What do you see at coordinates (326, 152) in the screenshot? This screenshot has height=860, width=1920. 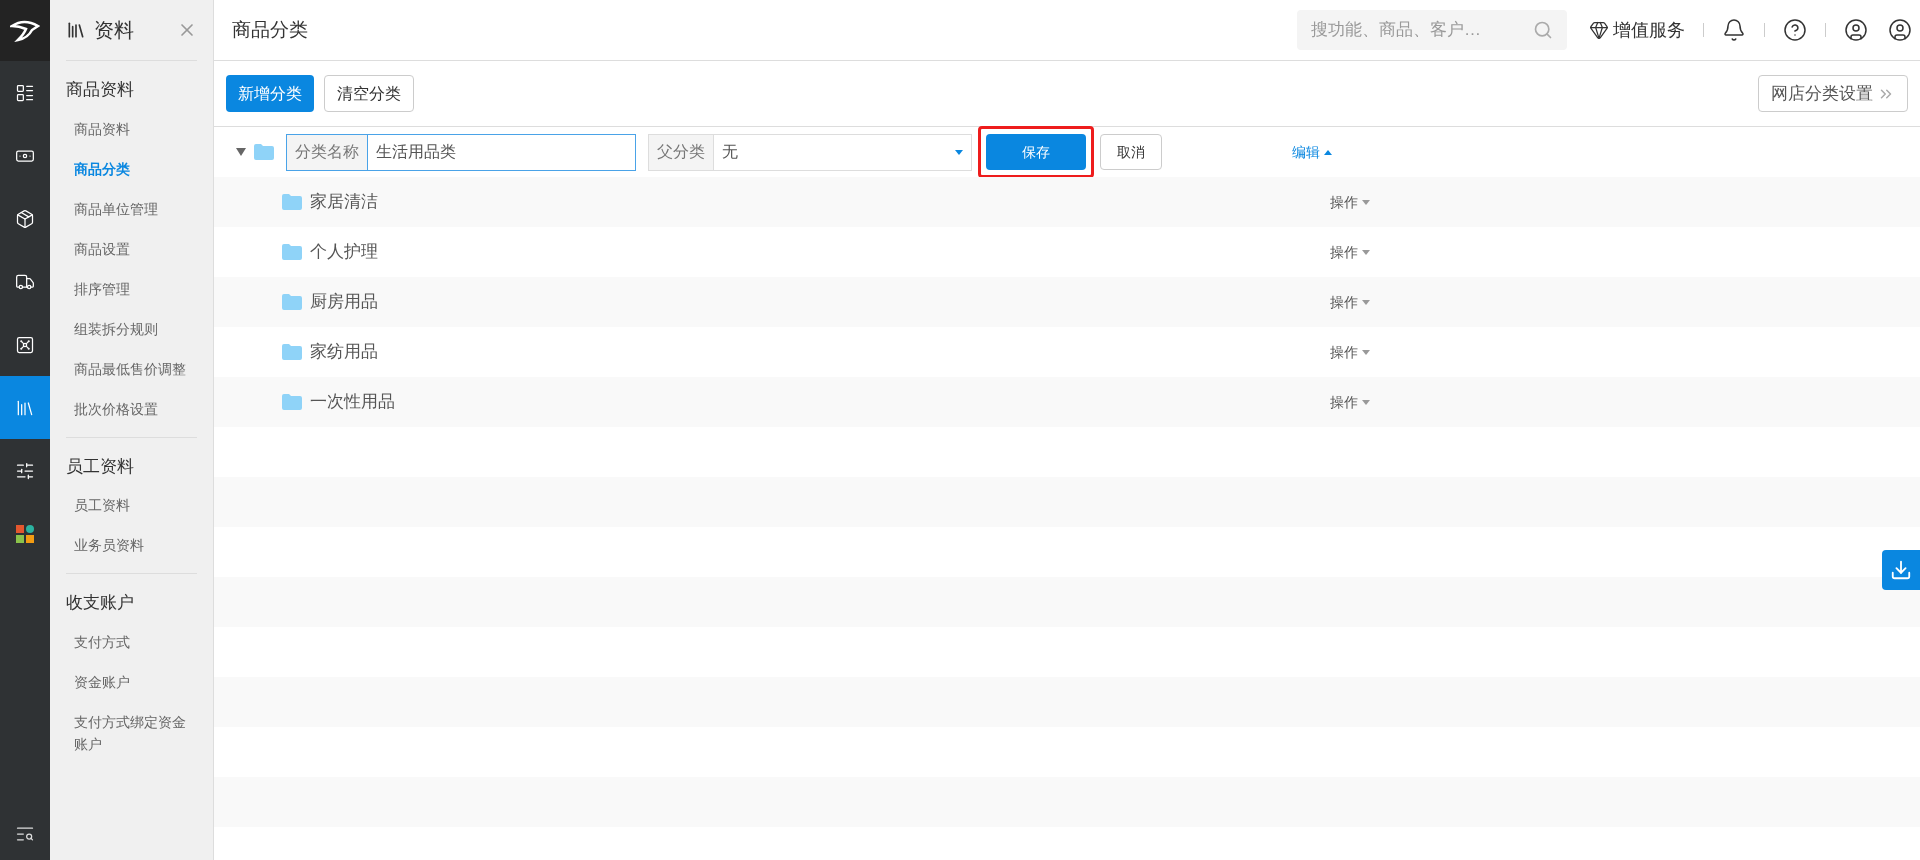 I see `field-label: 分类名称` at bounding box center [326, 152].